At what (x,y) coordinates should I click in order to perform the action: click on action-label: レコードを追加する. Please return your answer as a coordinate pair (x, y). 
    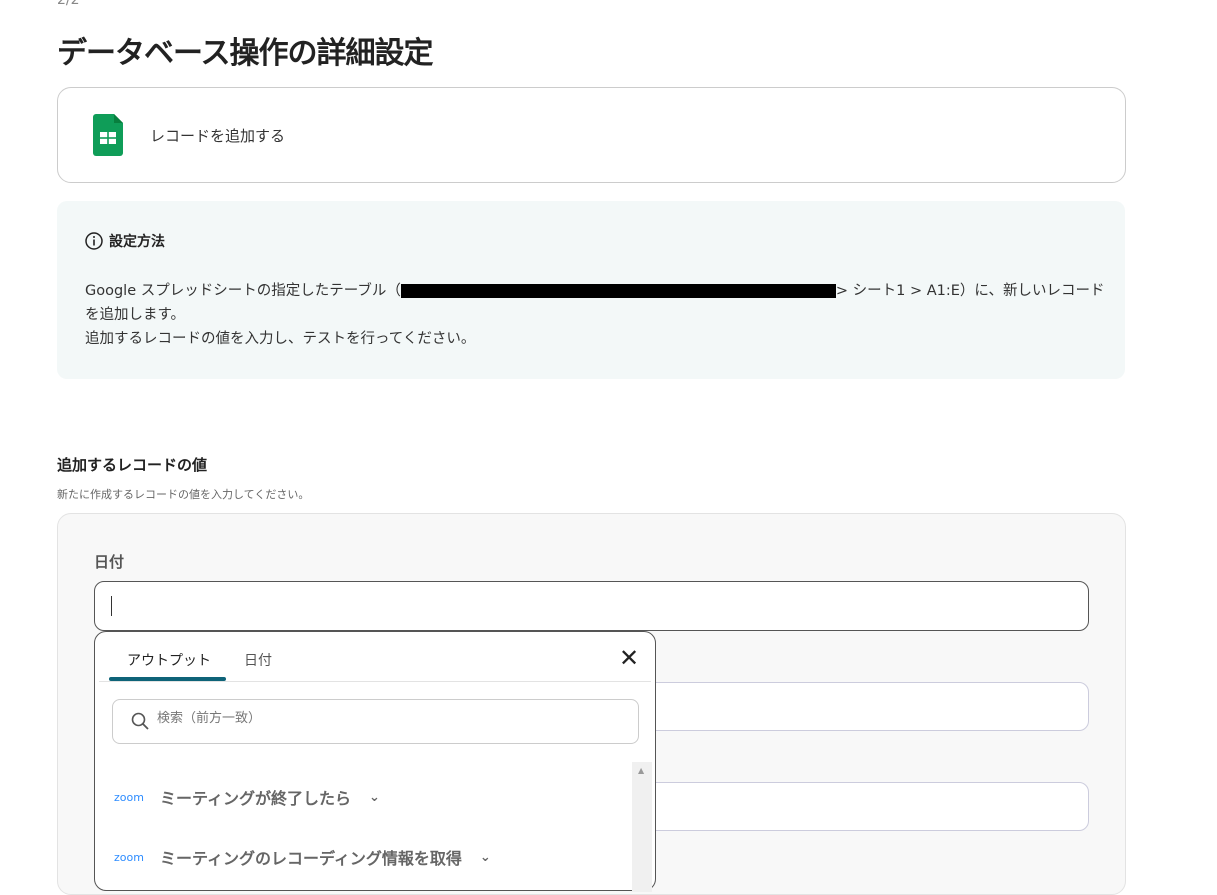
    Looking at the image, I should click on (218, 136).